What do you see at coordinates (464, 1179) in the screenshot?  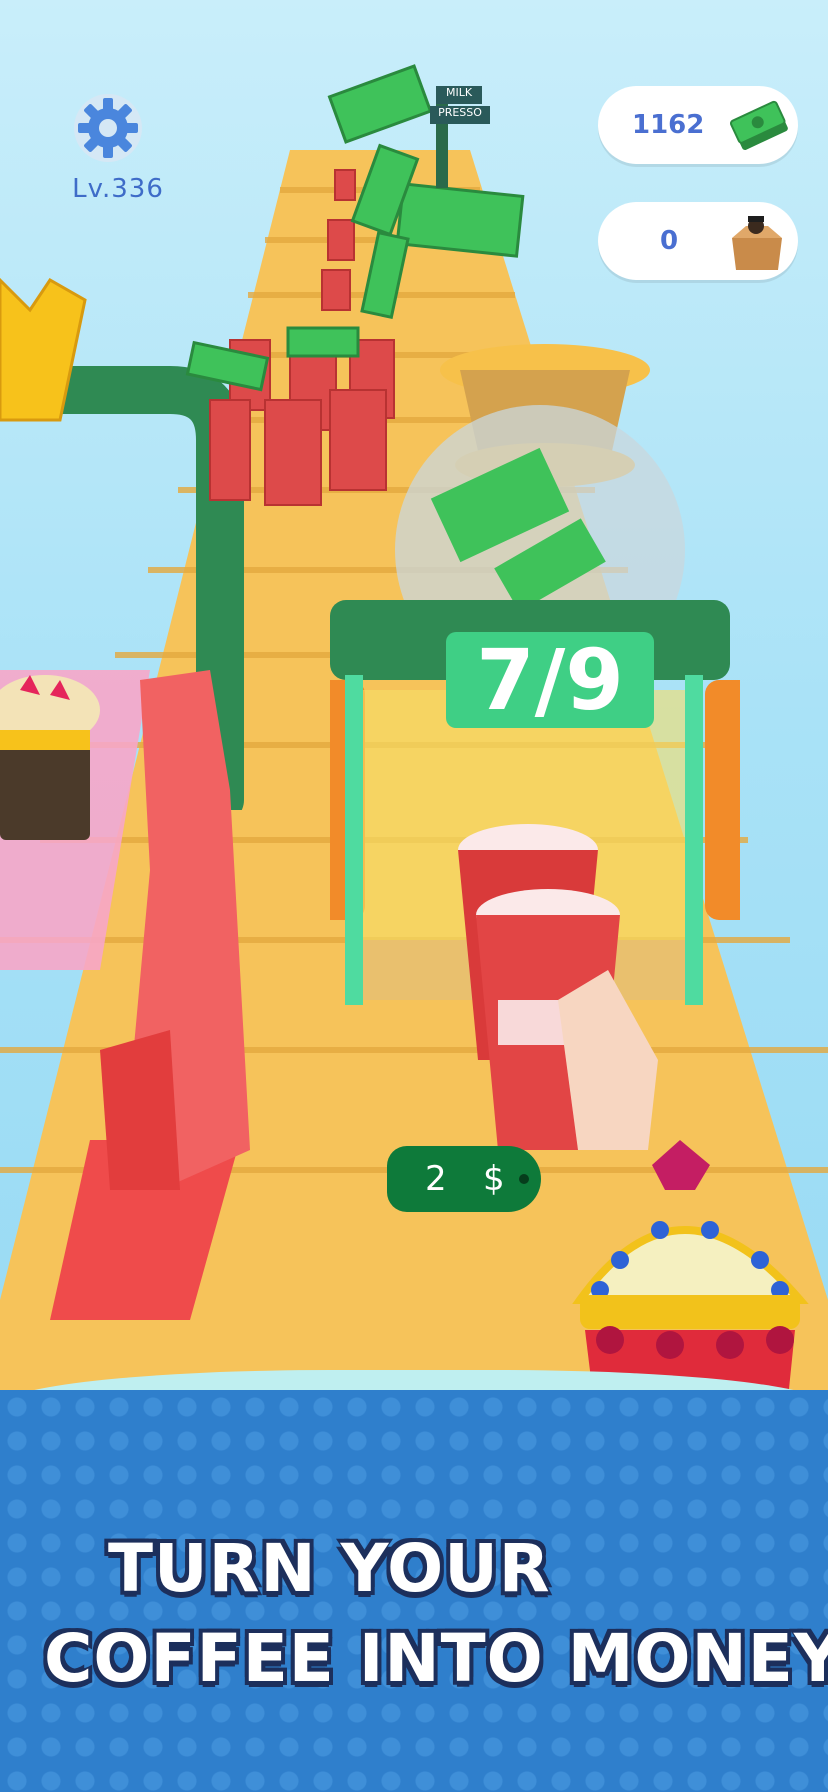 I see `price-tag: 2 $` at bounding box center [464, 1179].